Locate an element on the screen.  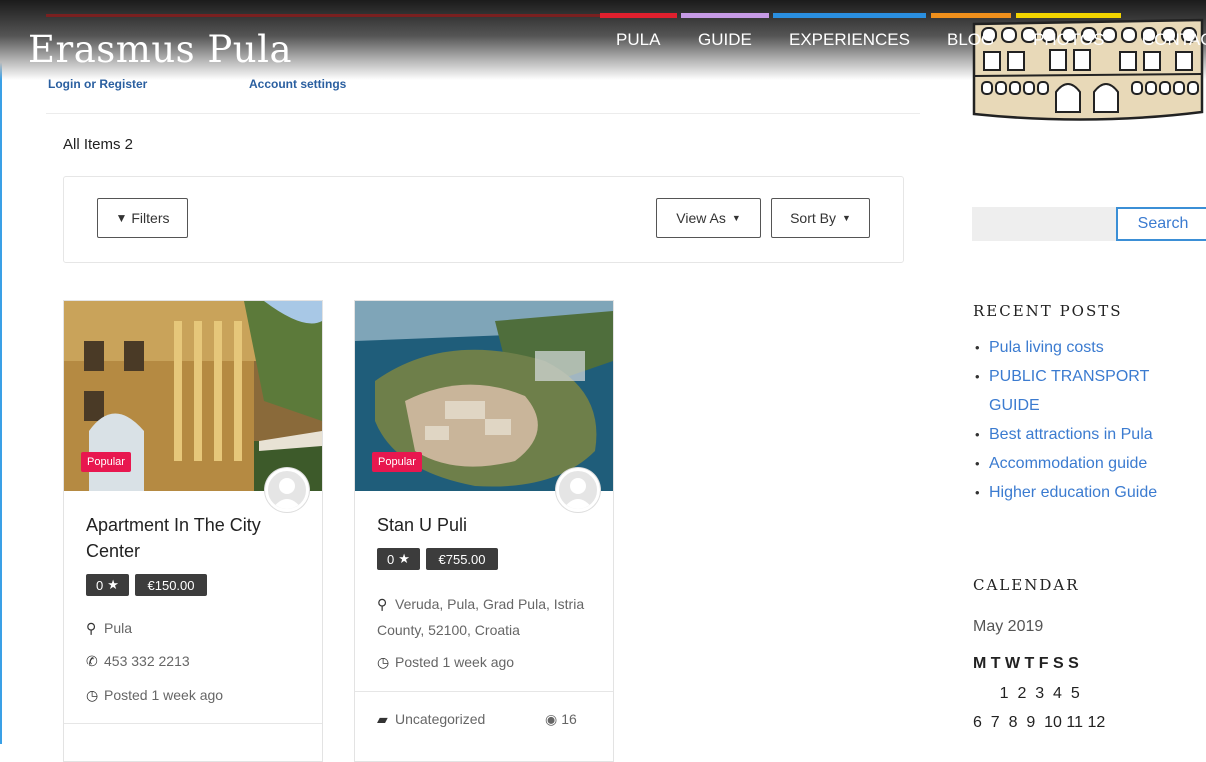
recent-post-link: Pula living costs is located at coordinates (1075, 347).